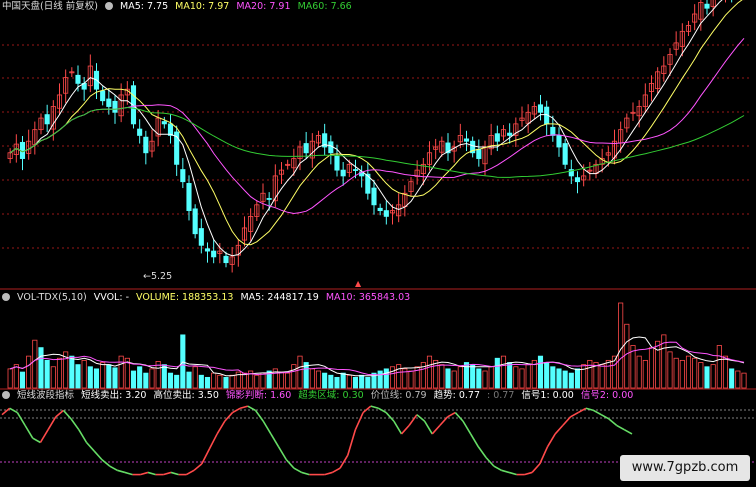 The image size is (756, 487). I want to click on indicator-legend-item: 信号1: 0.00, so click(547, 395).